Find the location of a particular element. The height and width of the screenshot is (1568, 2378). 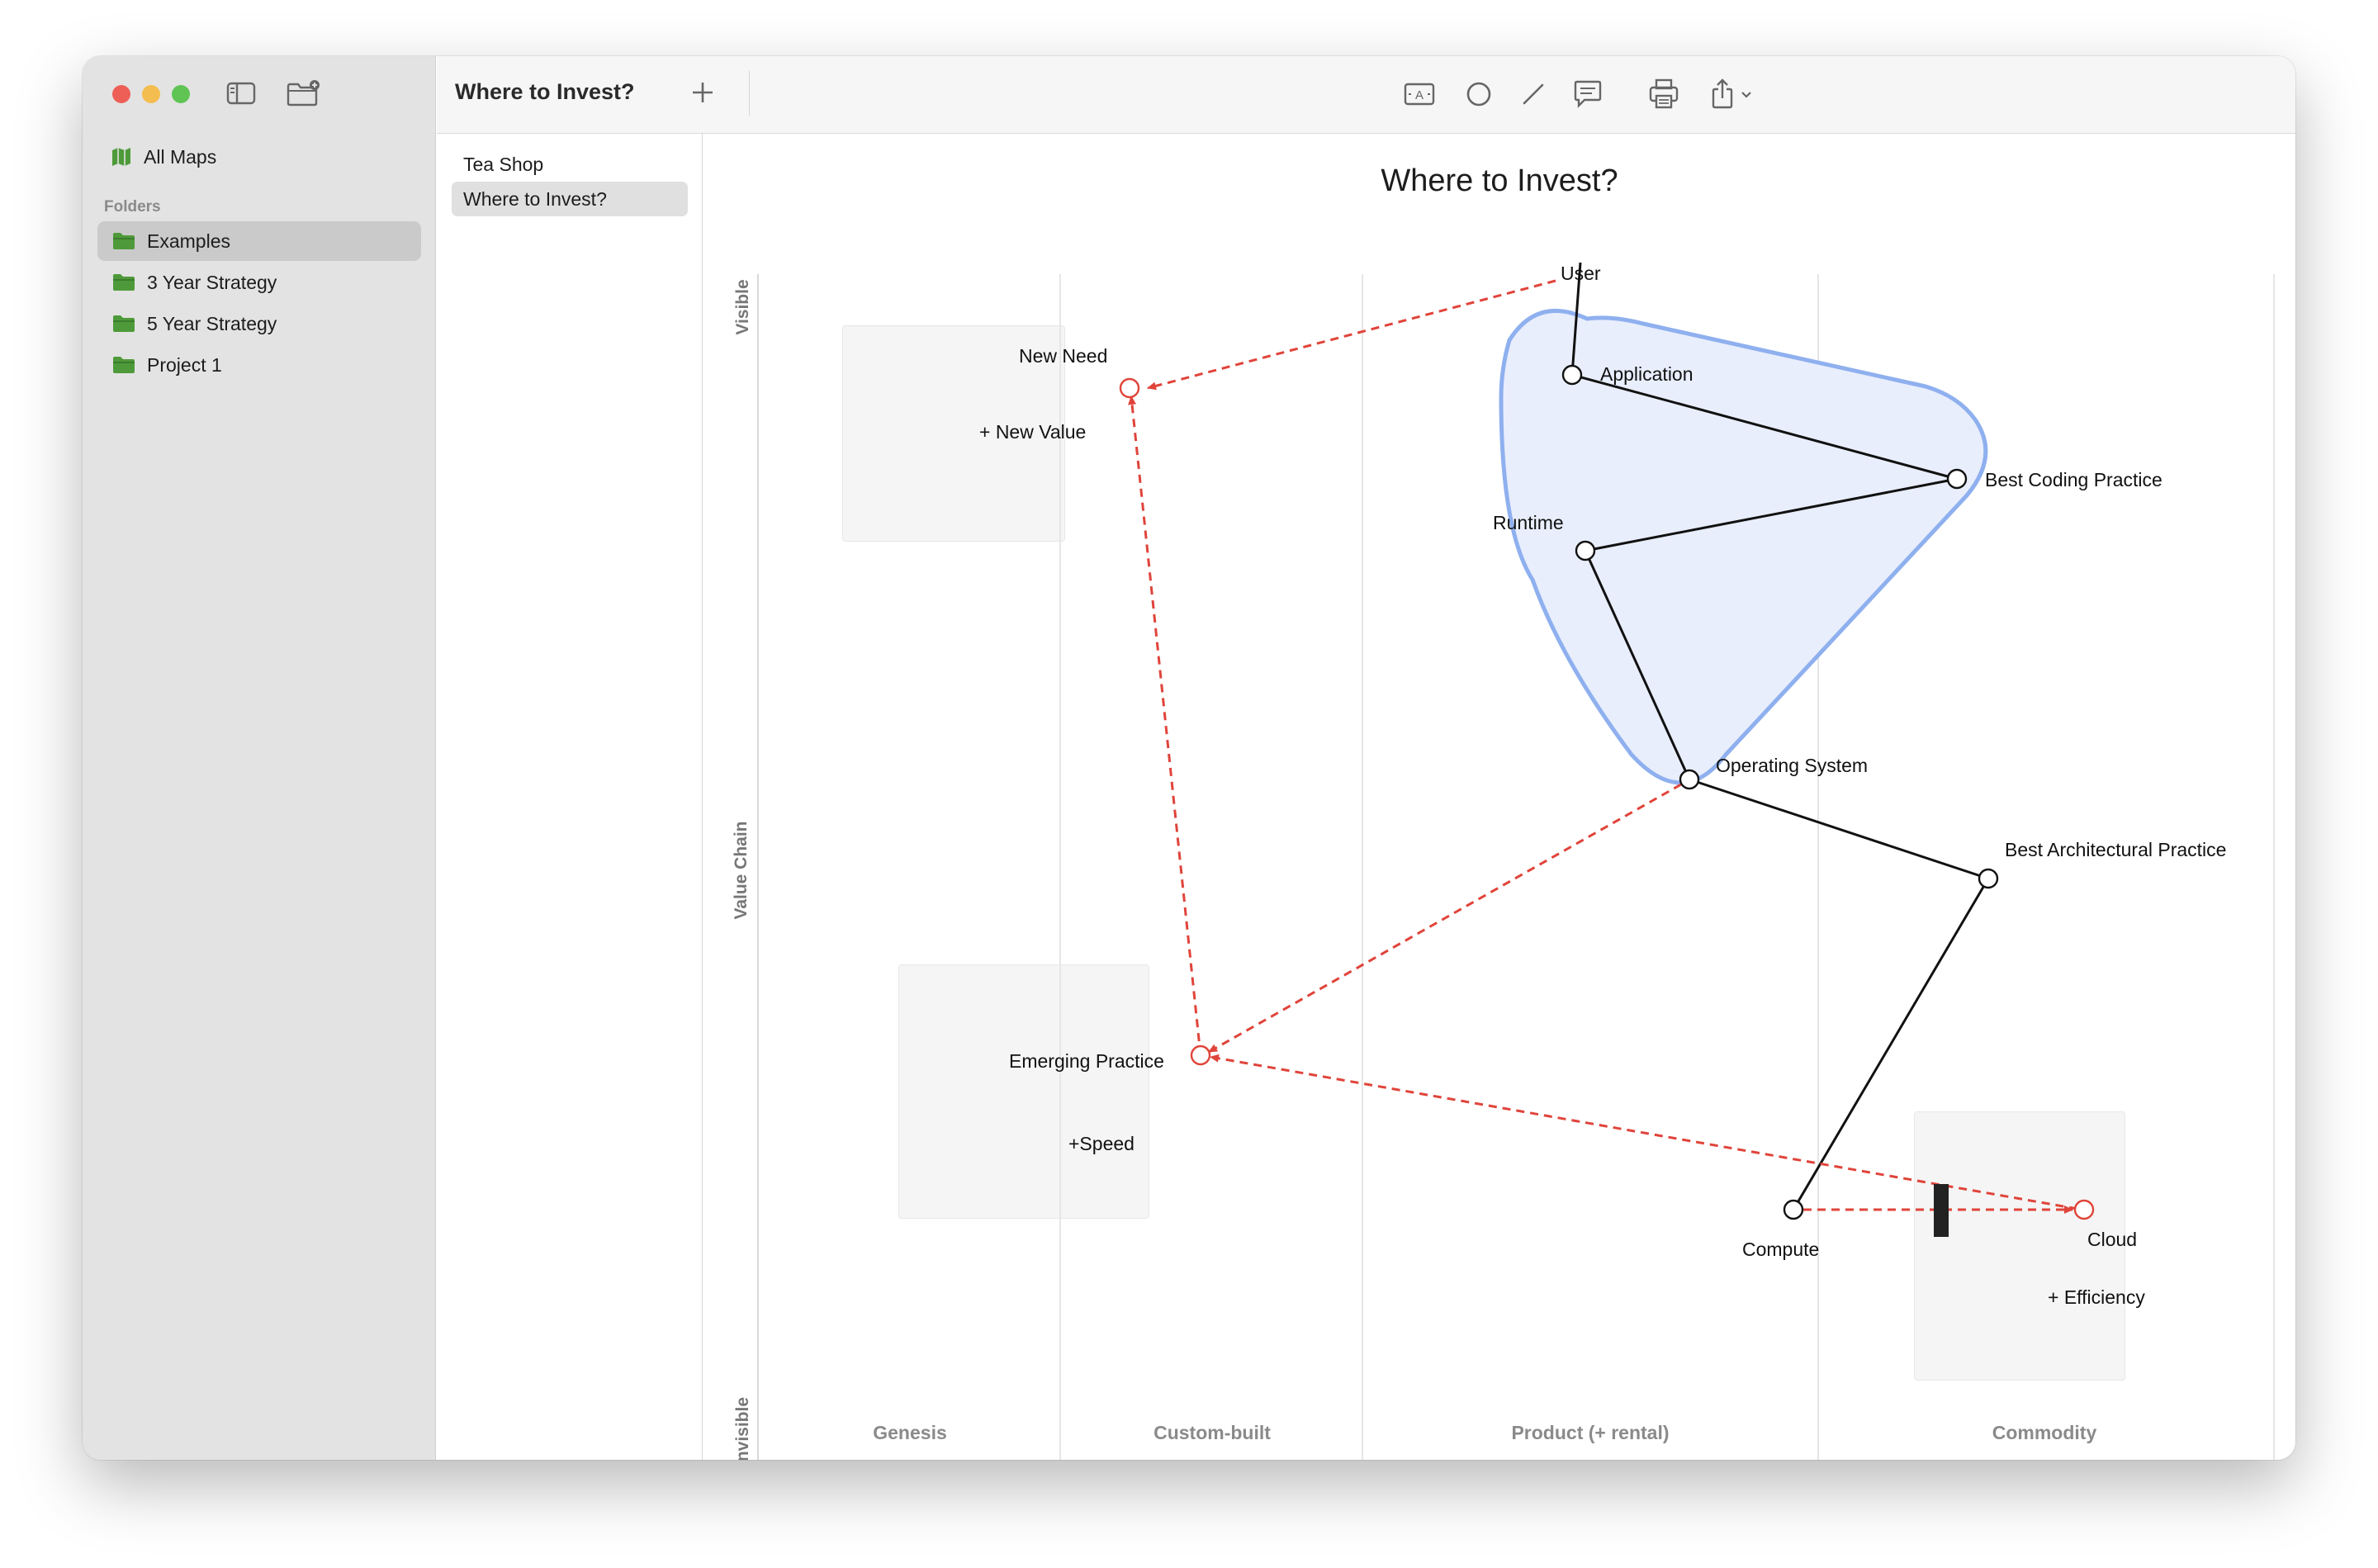

share-icon is located at coordinates (1733, 94).